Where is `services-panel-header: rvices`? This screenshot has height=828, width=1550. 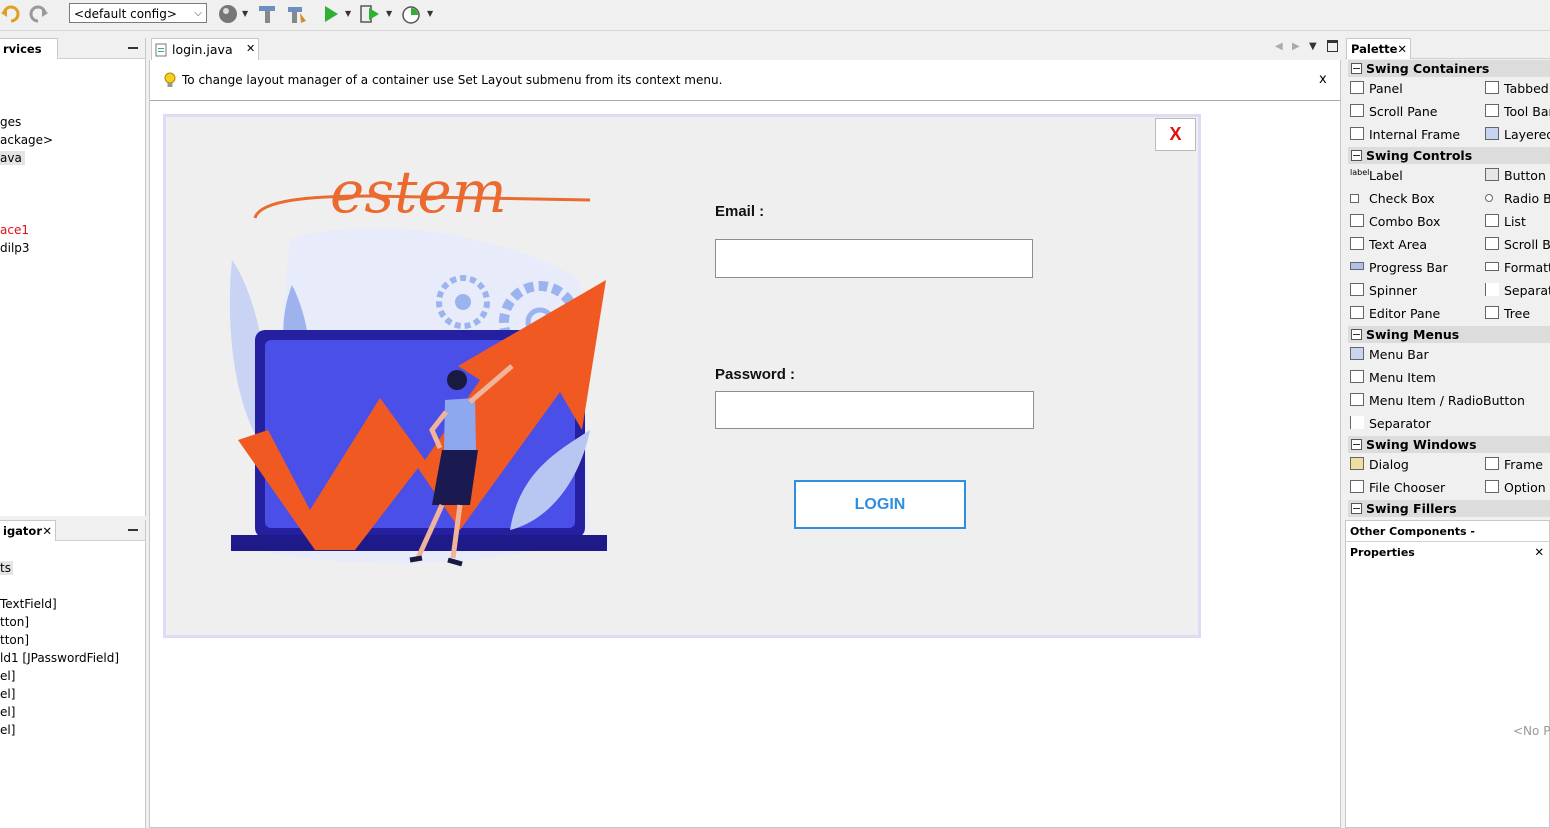
services-panel-header: rvices is located at coordinates (72, 48).